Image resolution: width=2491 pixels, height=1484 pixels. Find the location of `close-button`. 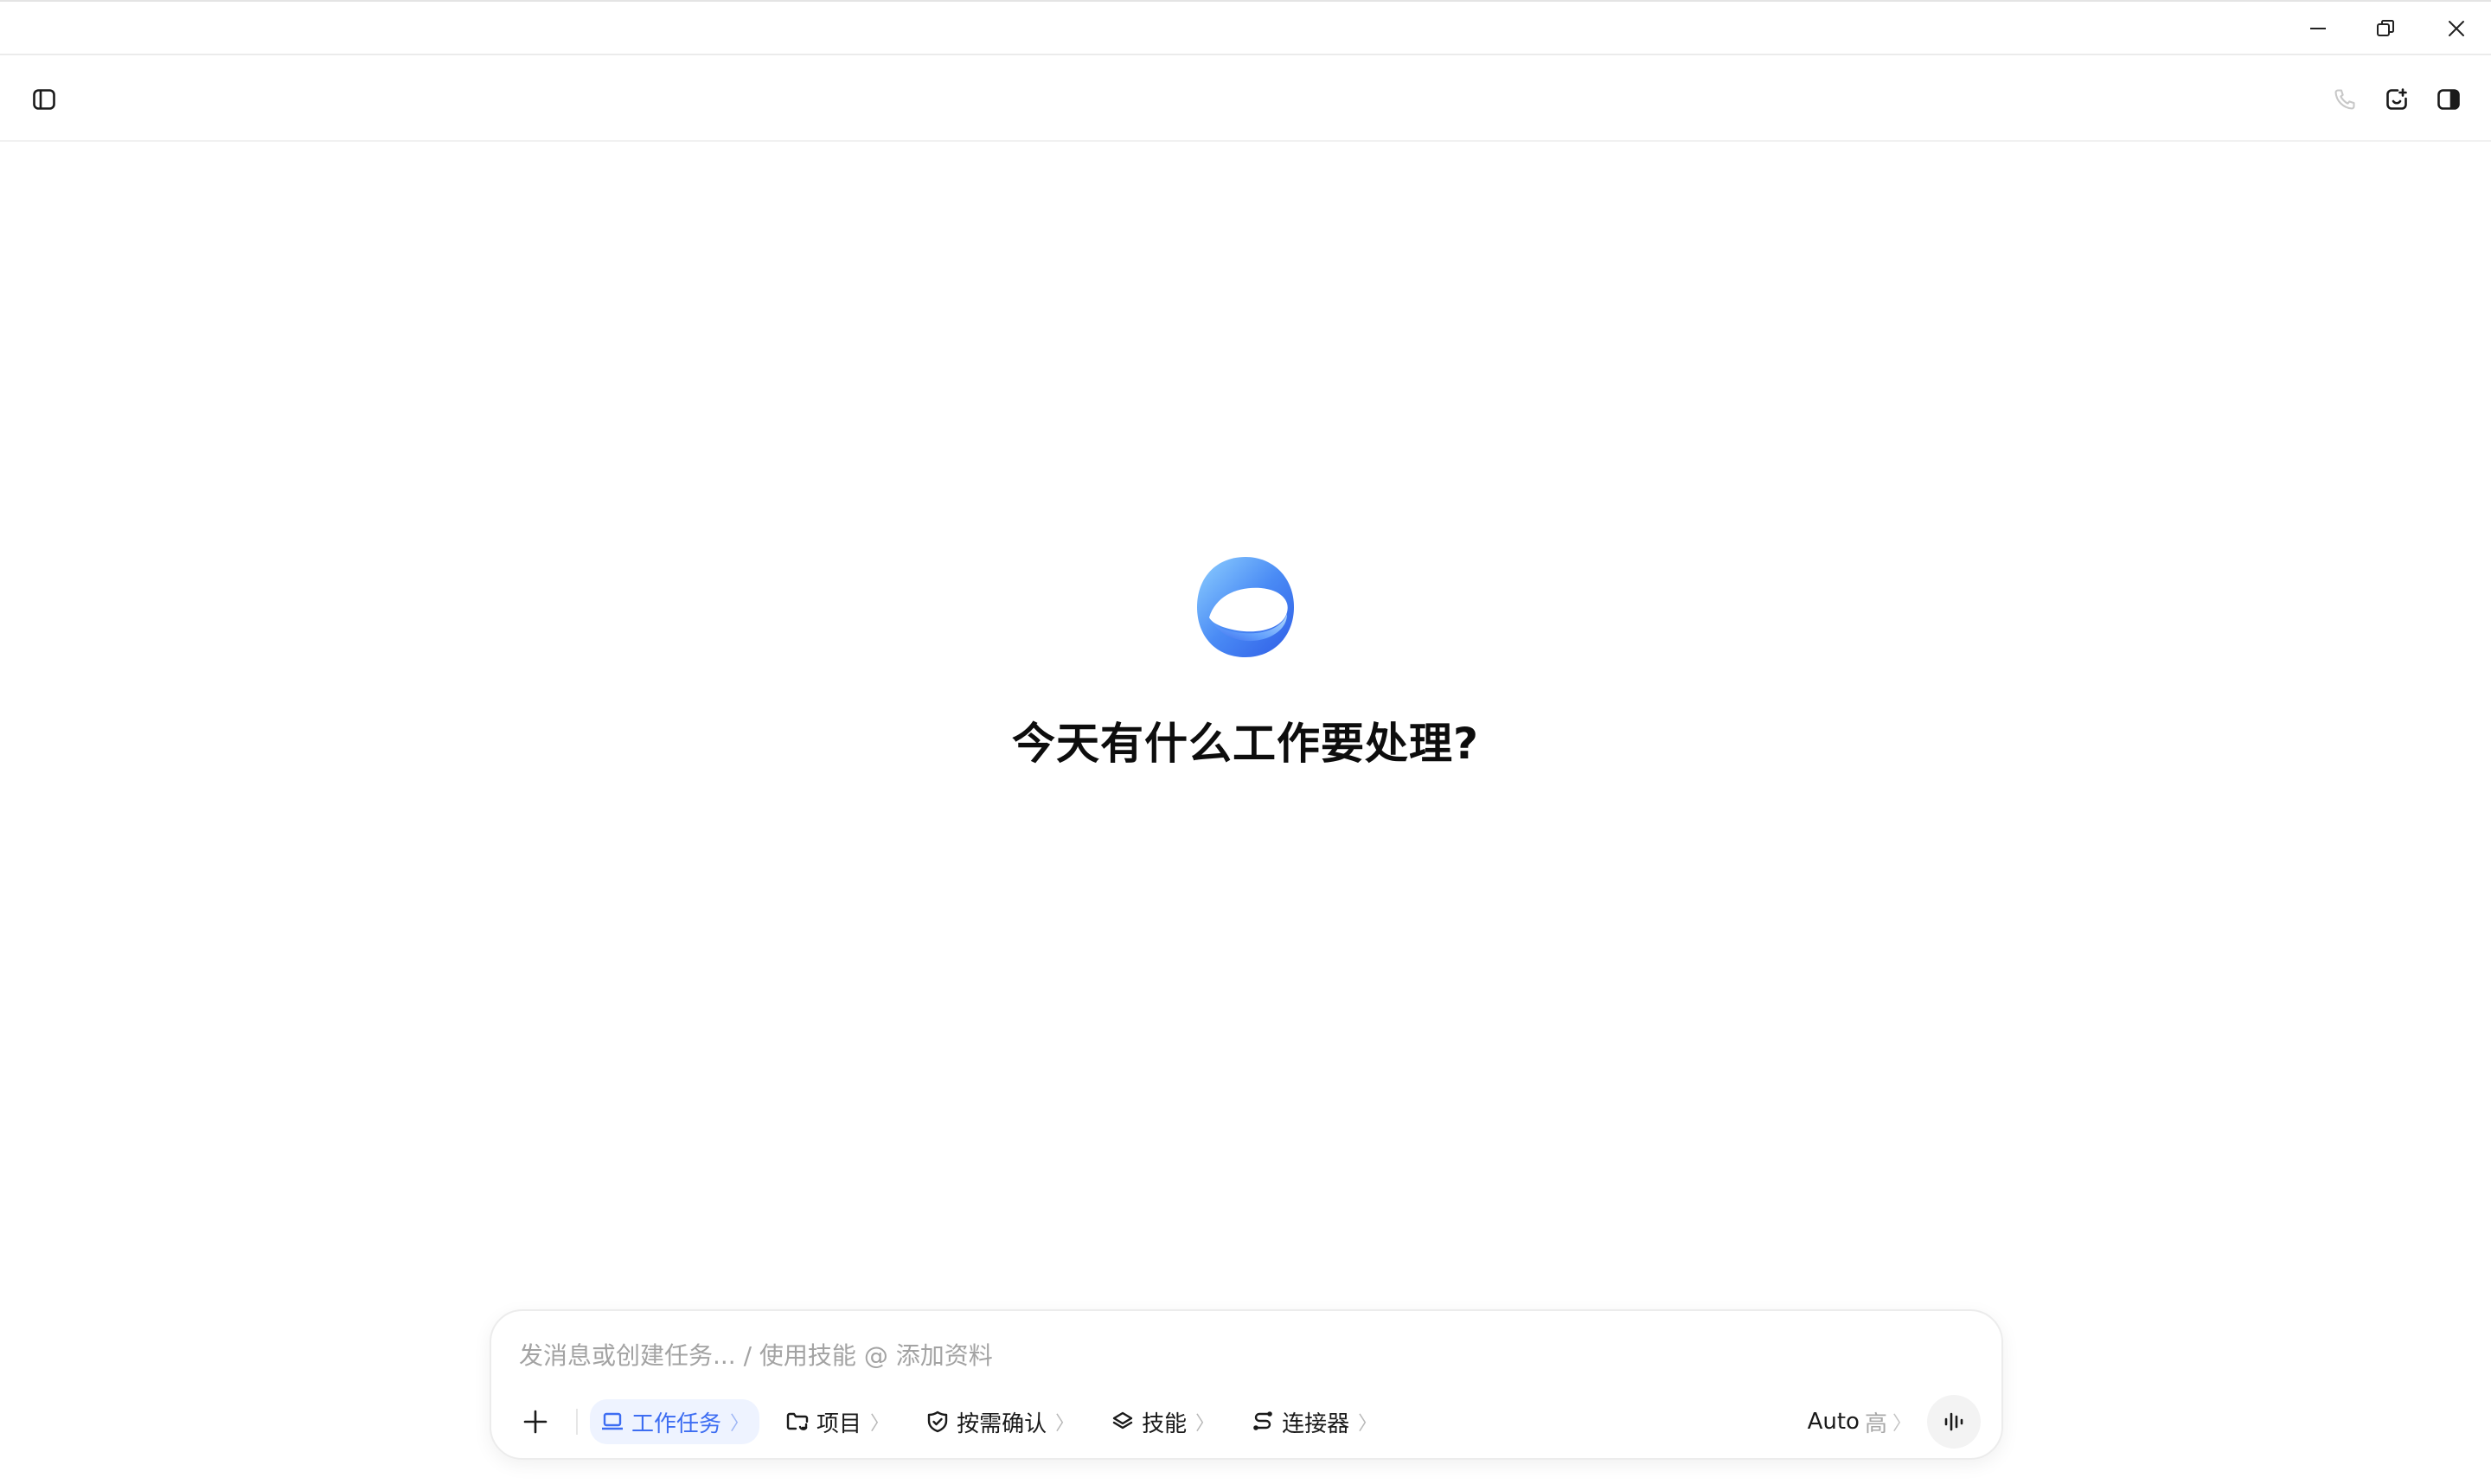

close-button is located at coordinates (2457, 28).